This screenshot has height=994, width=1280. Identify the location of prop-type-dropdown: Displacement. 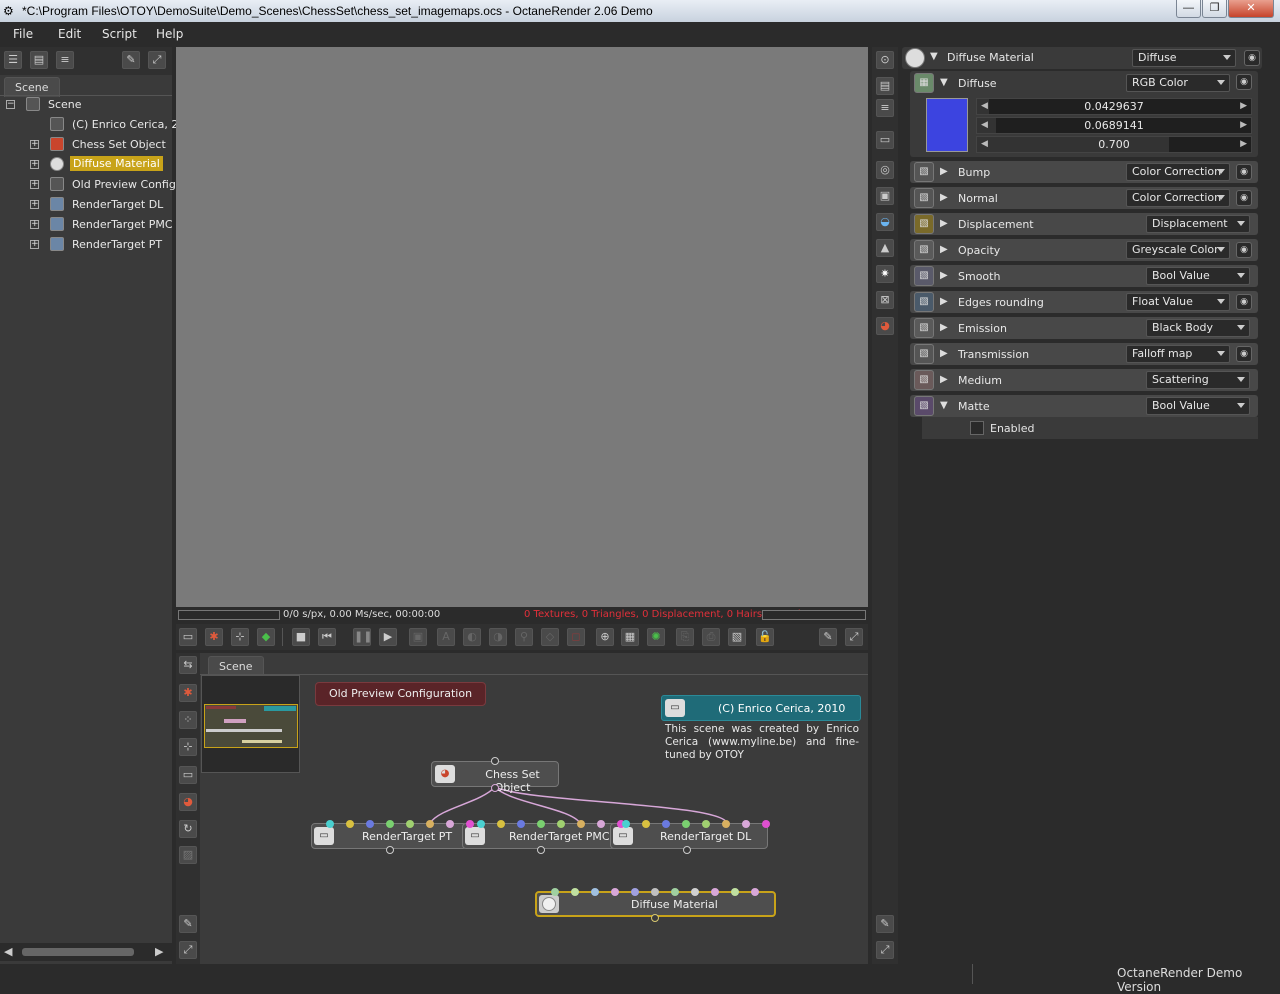
(1198, 224).